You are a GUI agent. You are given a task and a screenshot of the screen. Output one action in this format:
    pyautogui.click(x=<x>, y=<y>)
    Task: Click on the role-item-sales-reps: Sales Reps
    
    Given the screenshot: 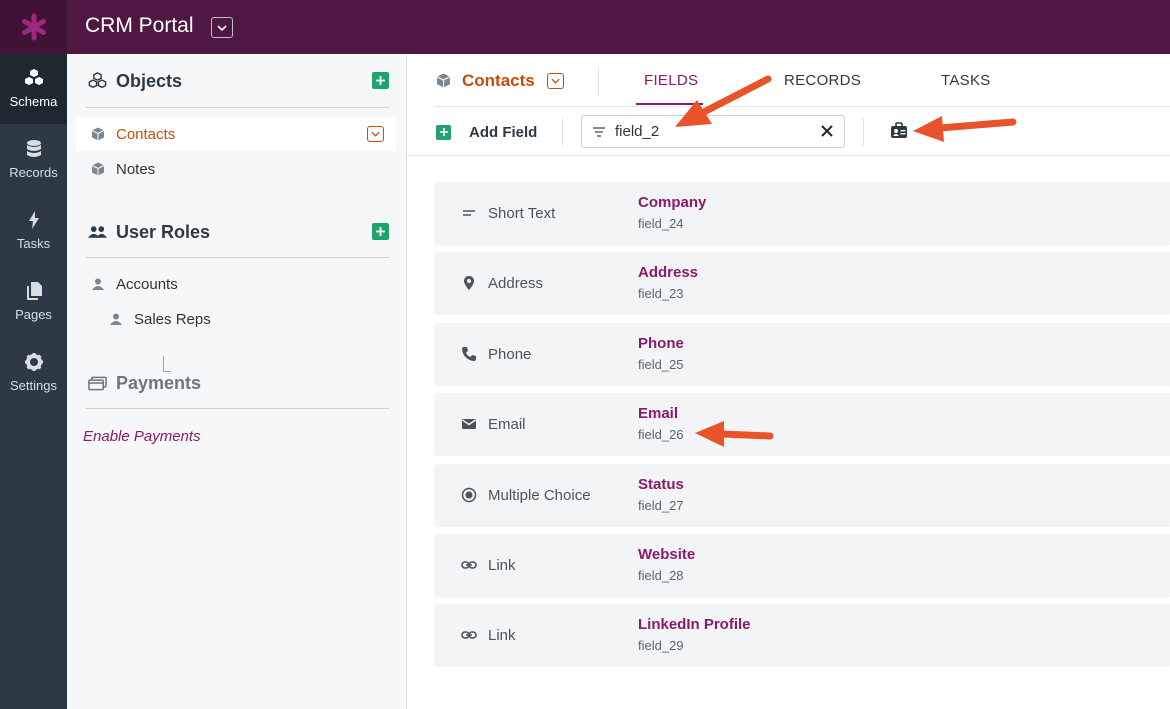 What is the action you would take?
    pyautogui.click(x=236, y=319)
    